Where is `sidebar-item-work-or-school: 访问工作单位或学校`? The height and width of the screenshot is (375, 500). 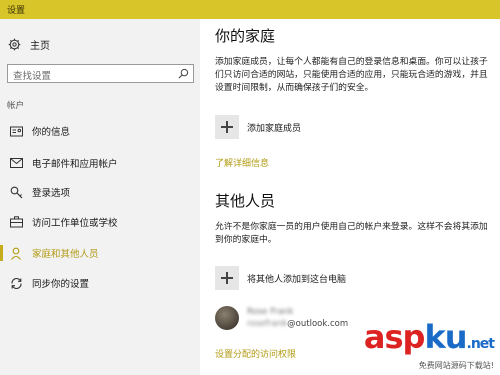 sidebar-item-work-or-school: 访问工作单位或学校 is located at coordinates (100, 222).